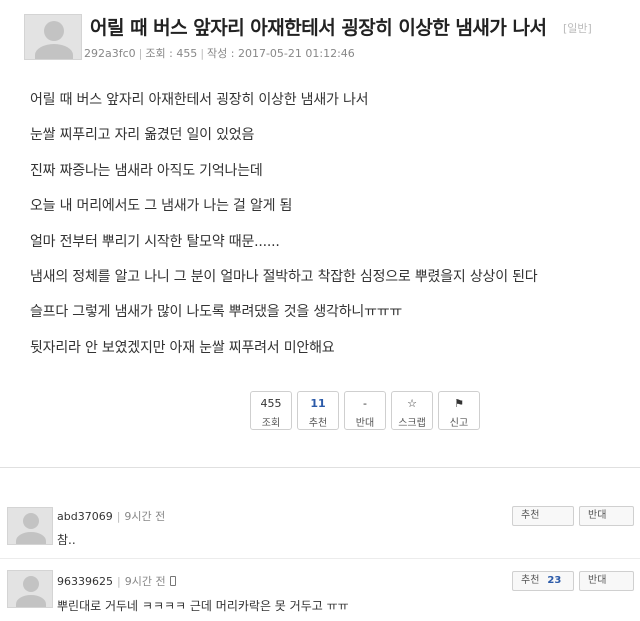  Describe the element at coordinates (171, 53) in the screenshot. I see `view-count: 조회 : 455` at that location.